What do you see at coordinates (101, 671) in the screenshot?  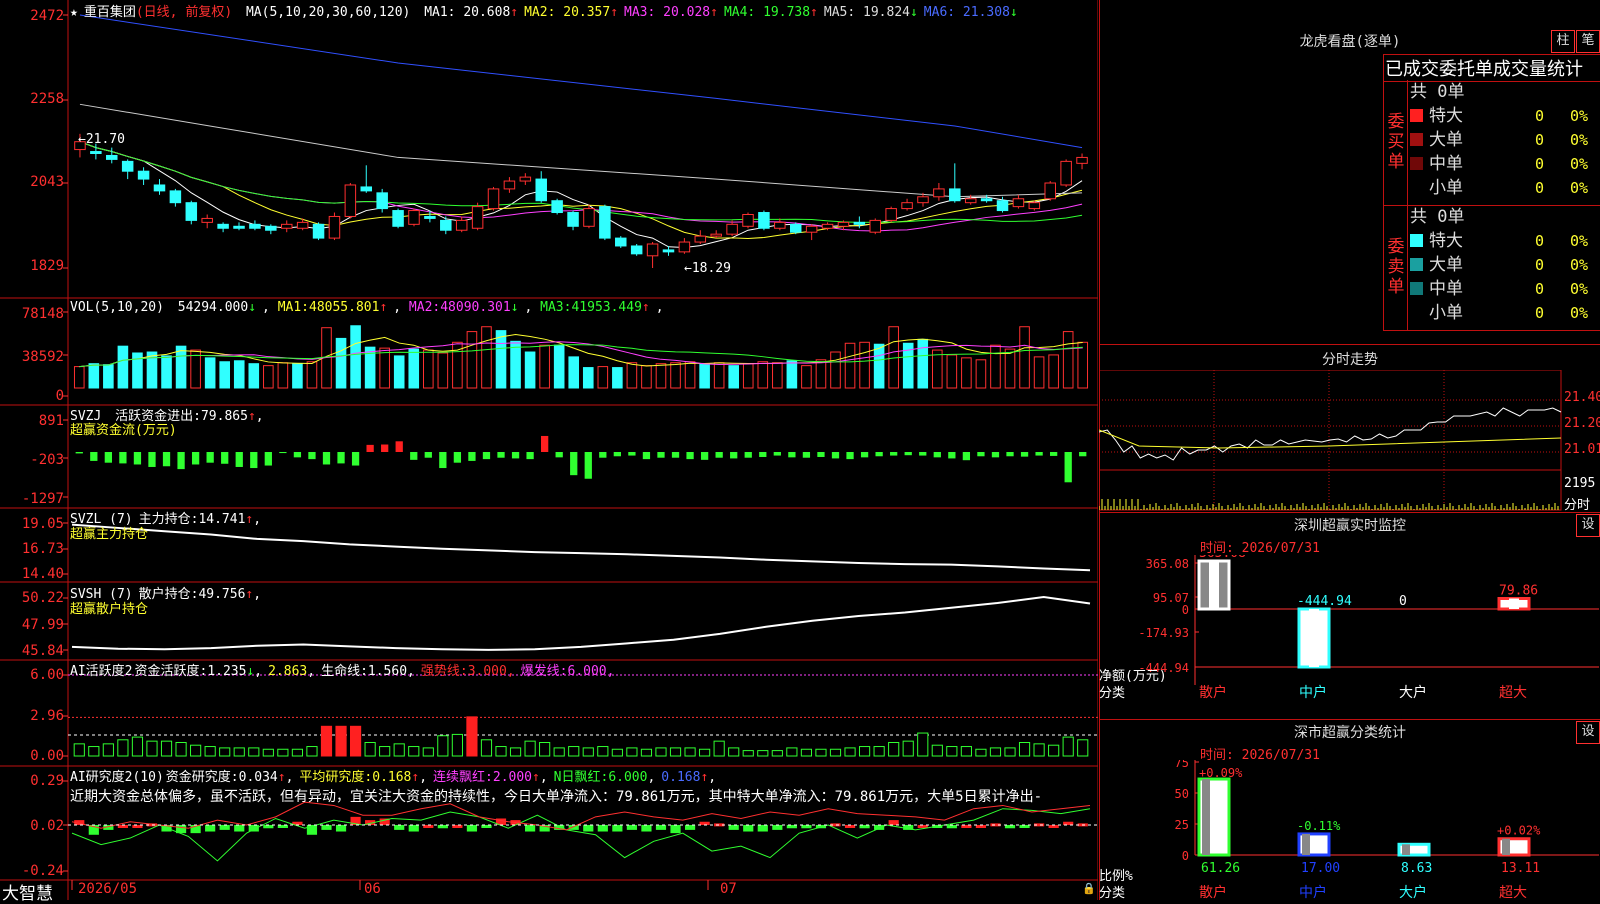 I see `ai-active-title: AI活跃度2` at bounding box center [101, 671].